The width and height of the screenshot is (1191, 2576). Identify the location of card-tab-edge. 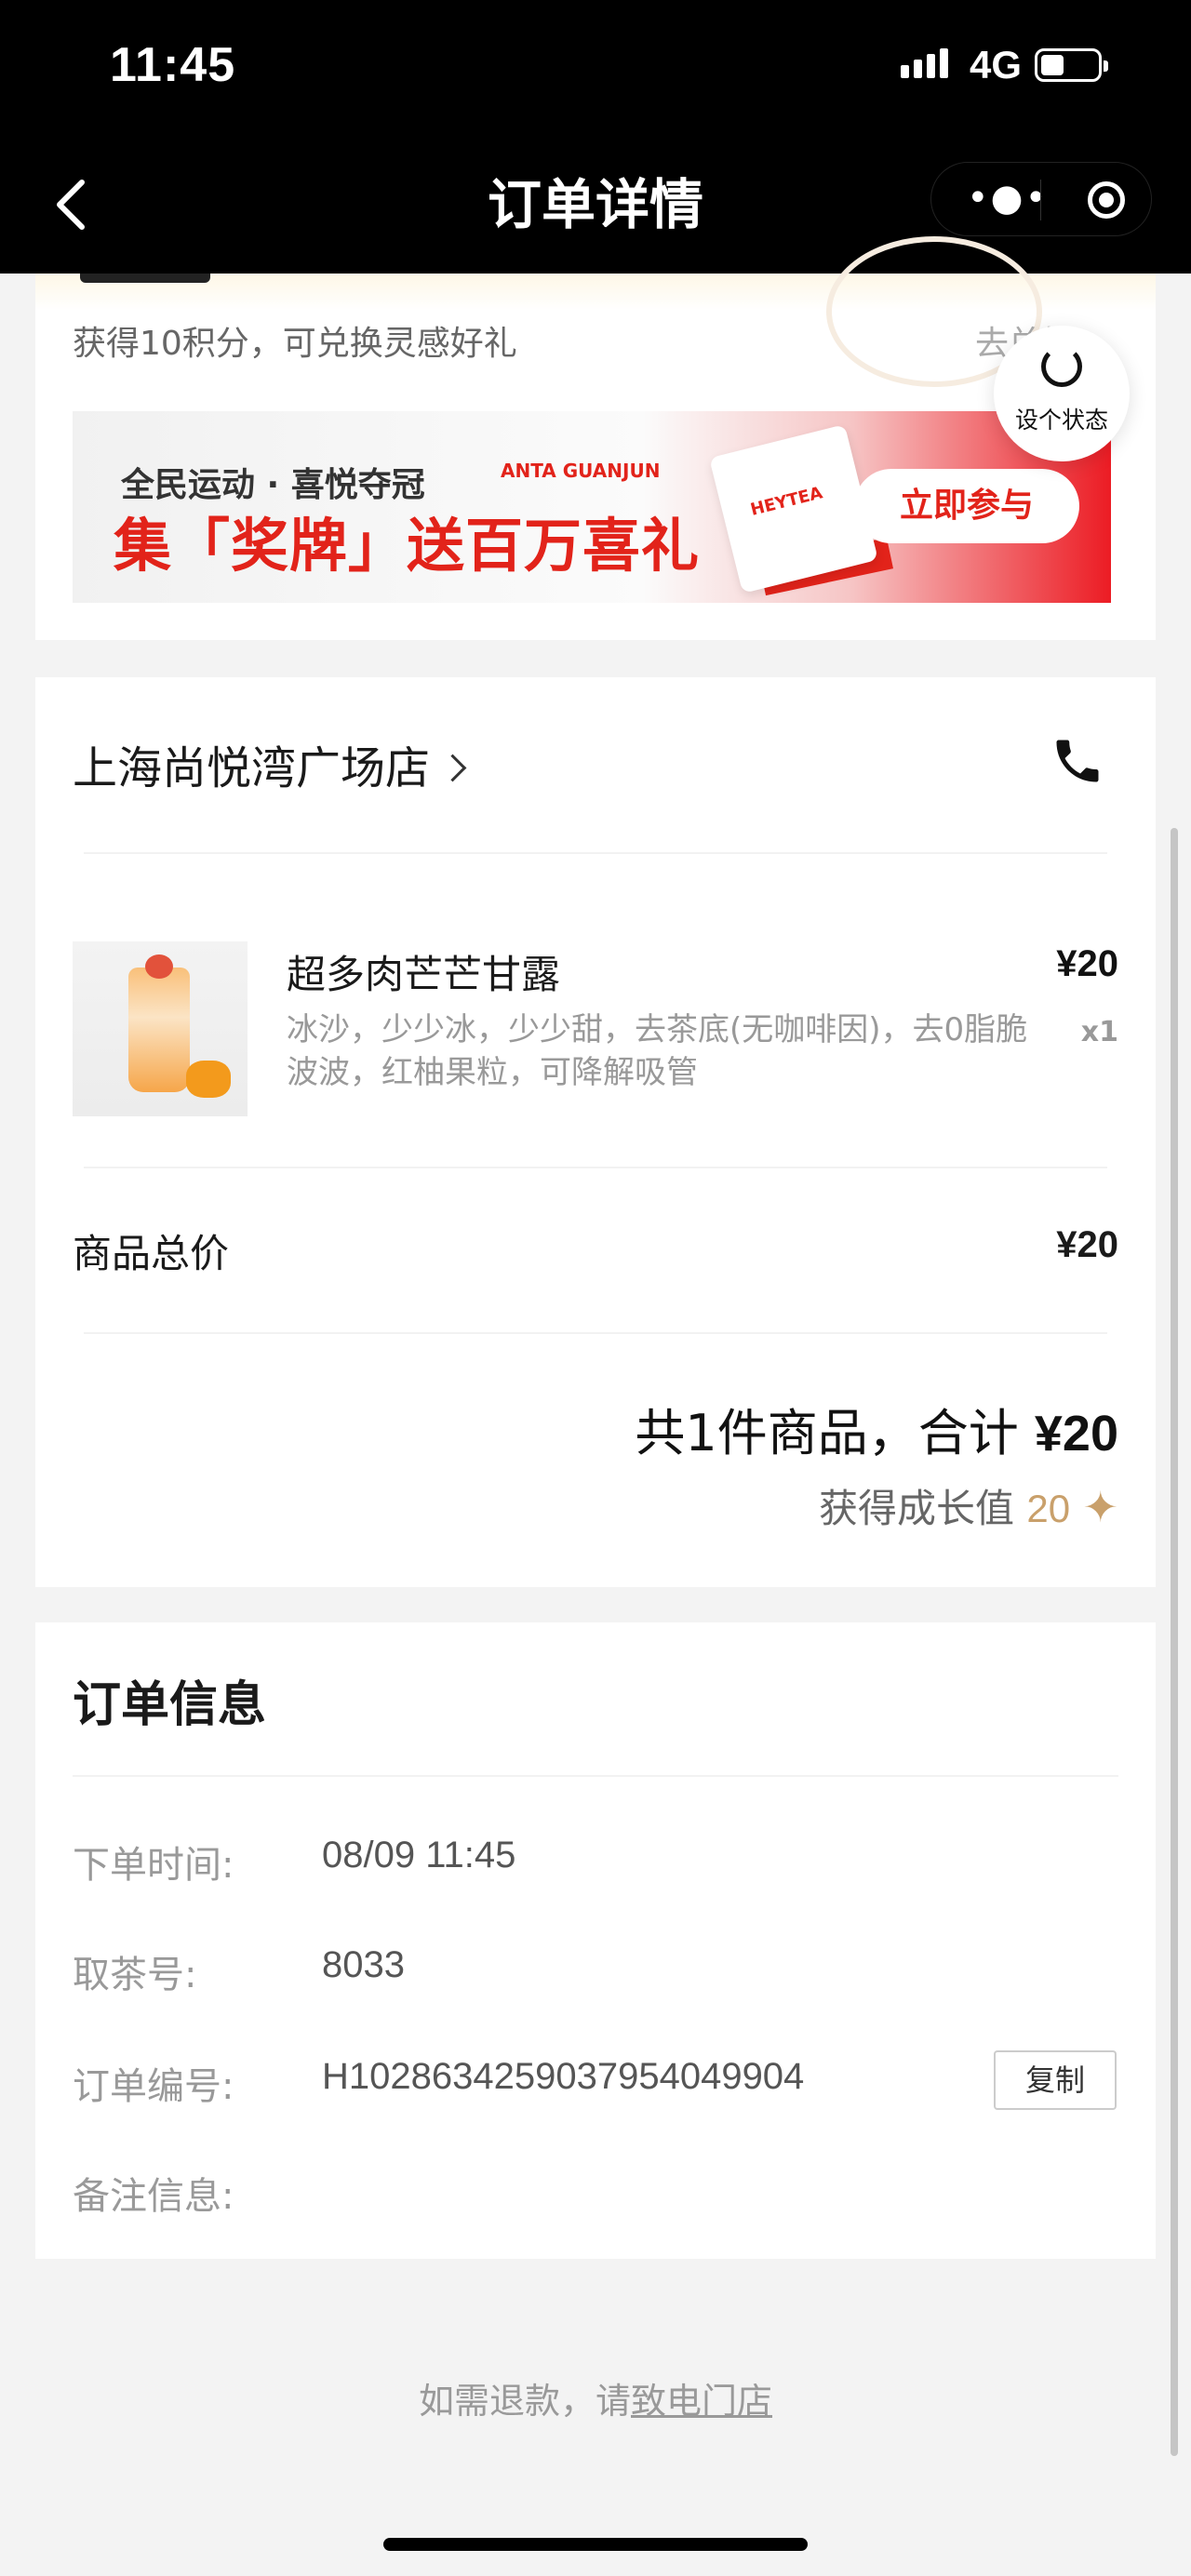
(145, 278).